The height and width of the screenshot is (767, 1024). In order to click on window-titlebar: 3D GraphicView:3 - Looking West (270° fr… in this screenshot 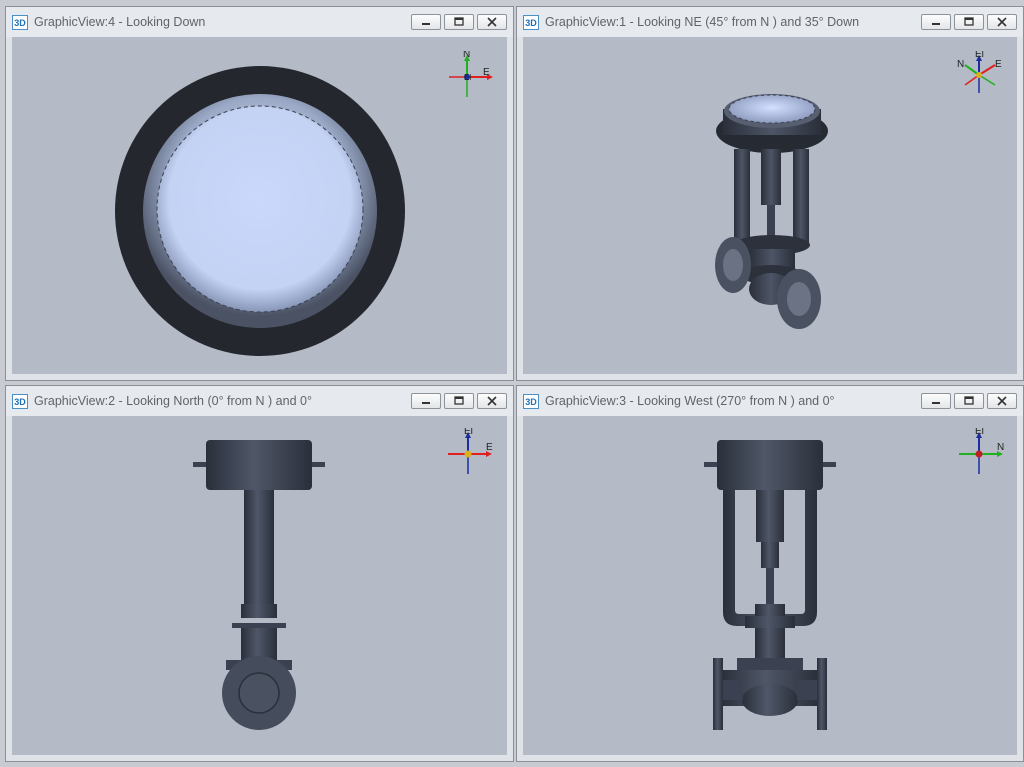, I will do `click(770, 401)`.